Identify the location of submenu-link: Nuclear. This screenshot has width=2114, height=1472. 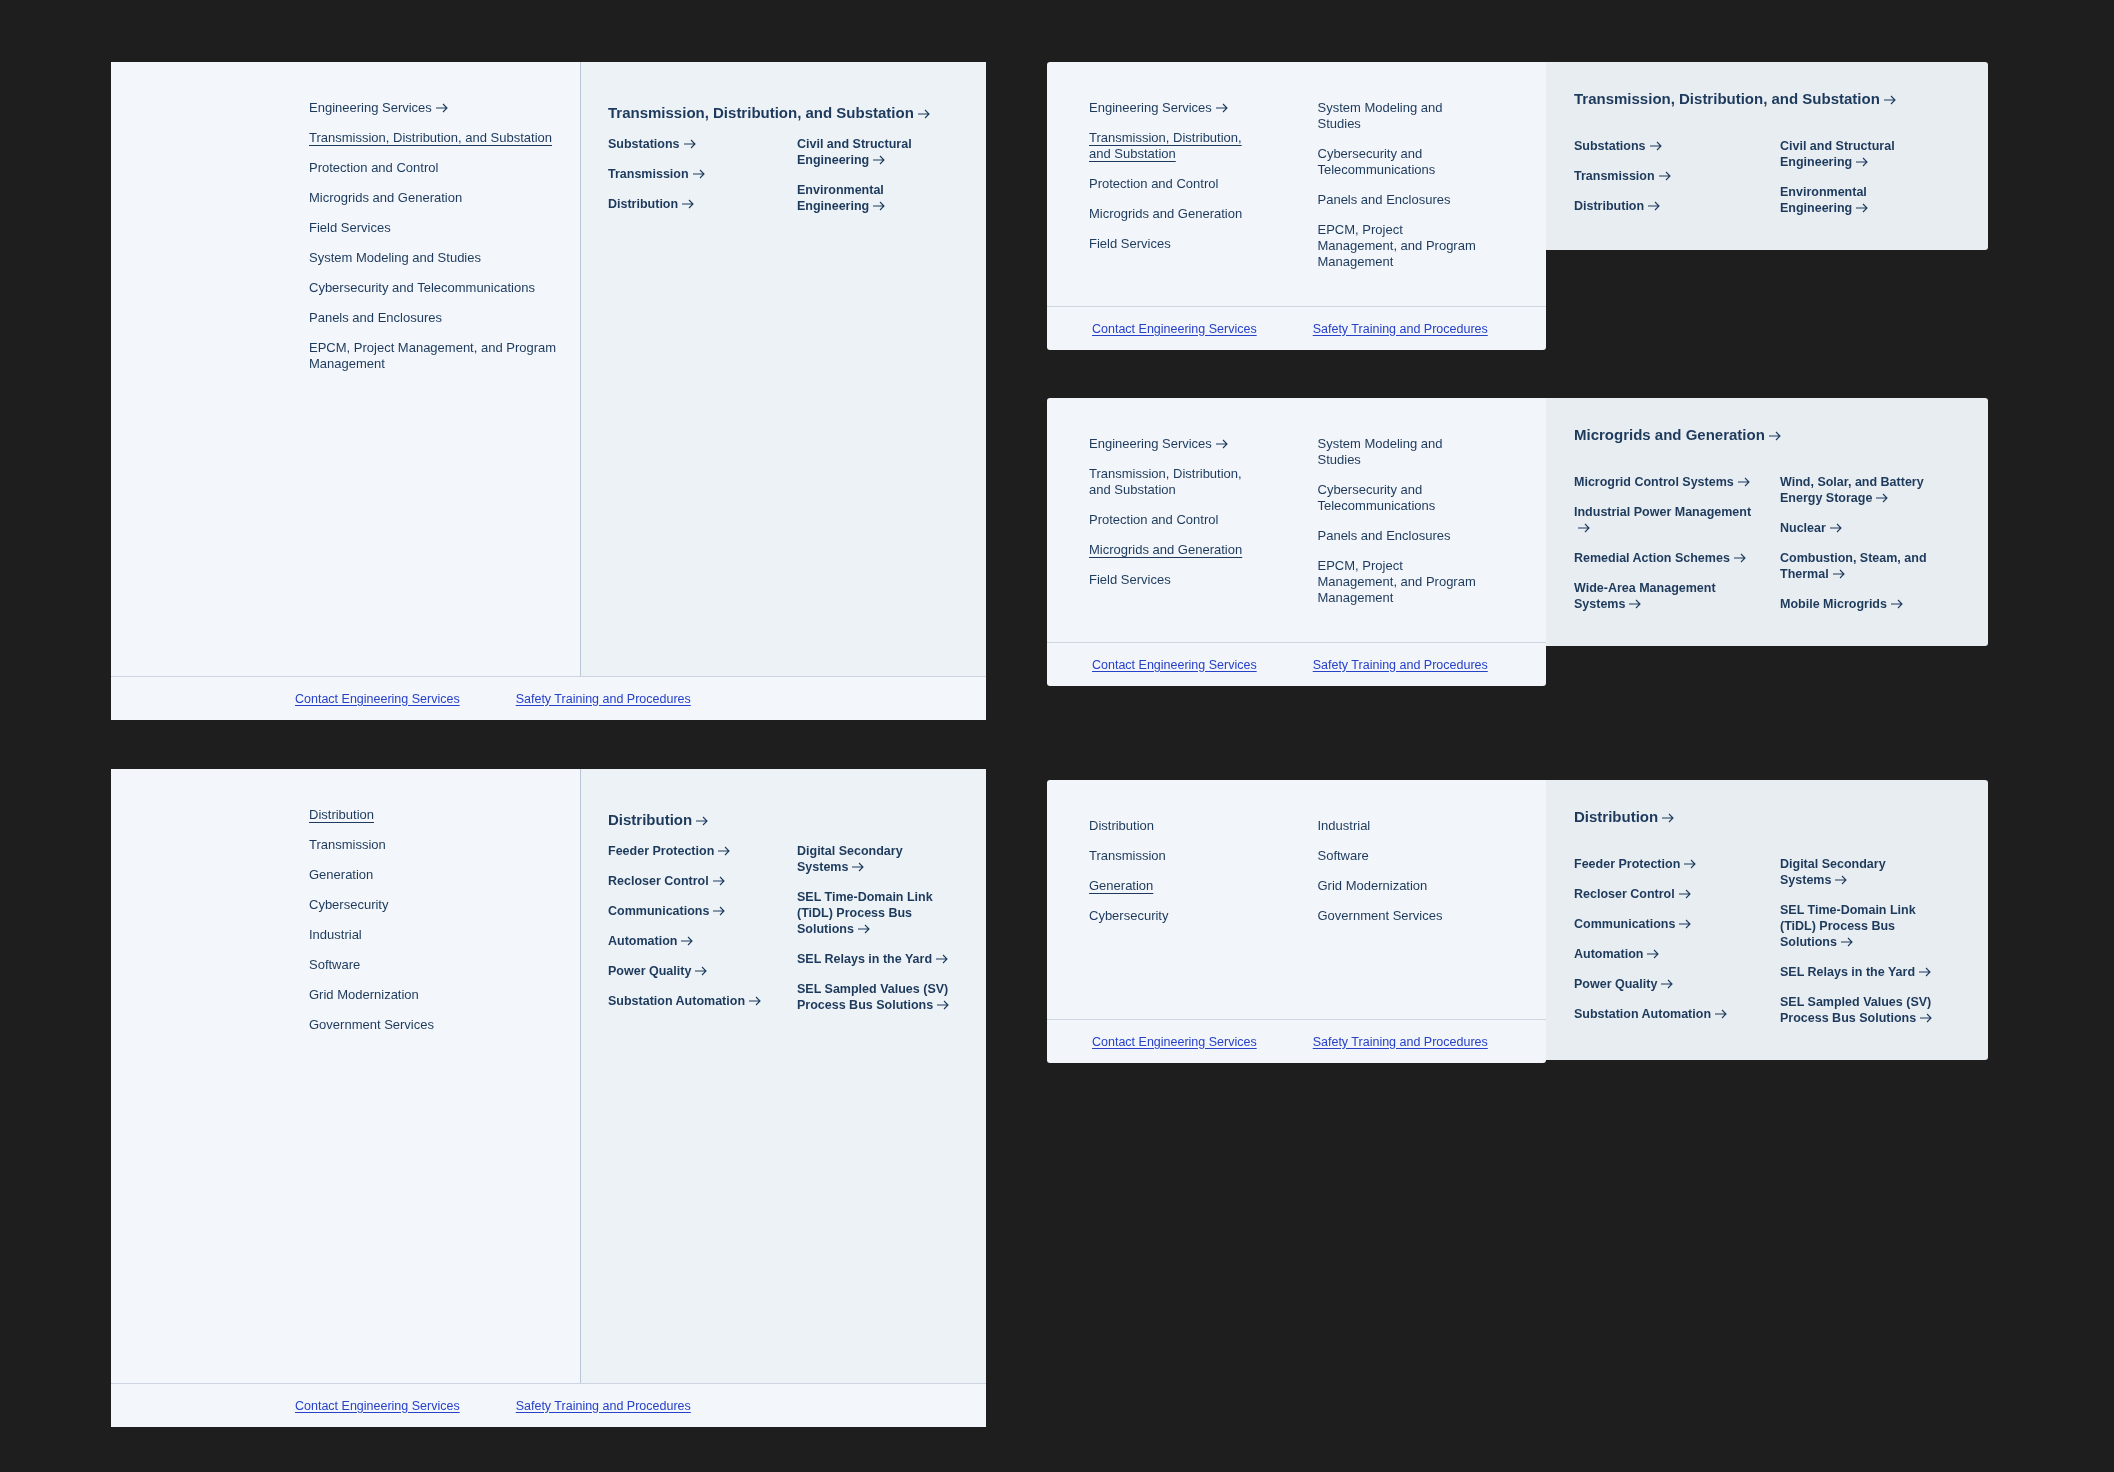
(1811, 528).